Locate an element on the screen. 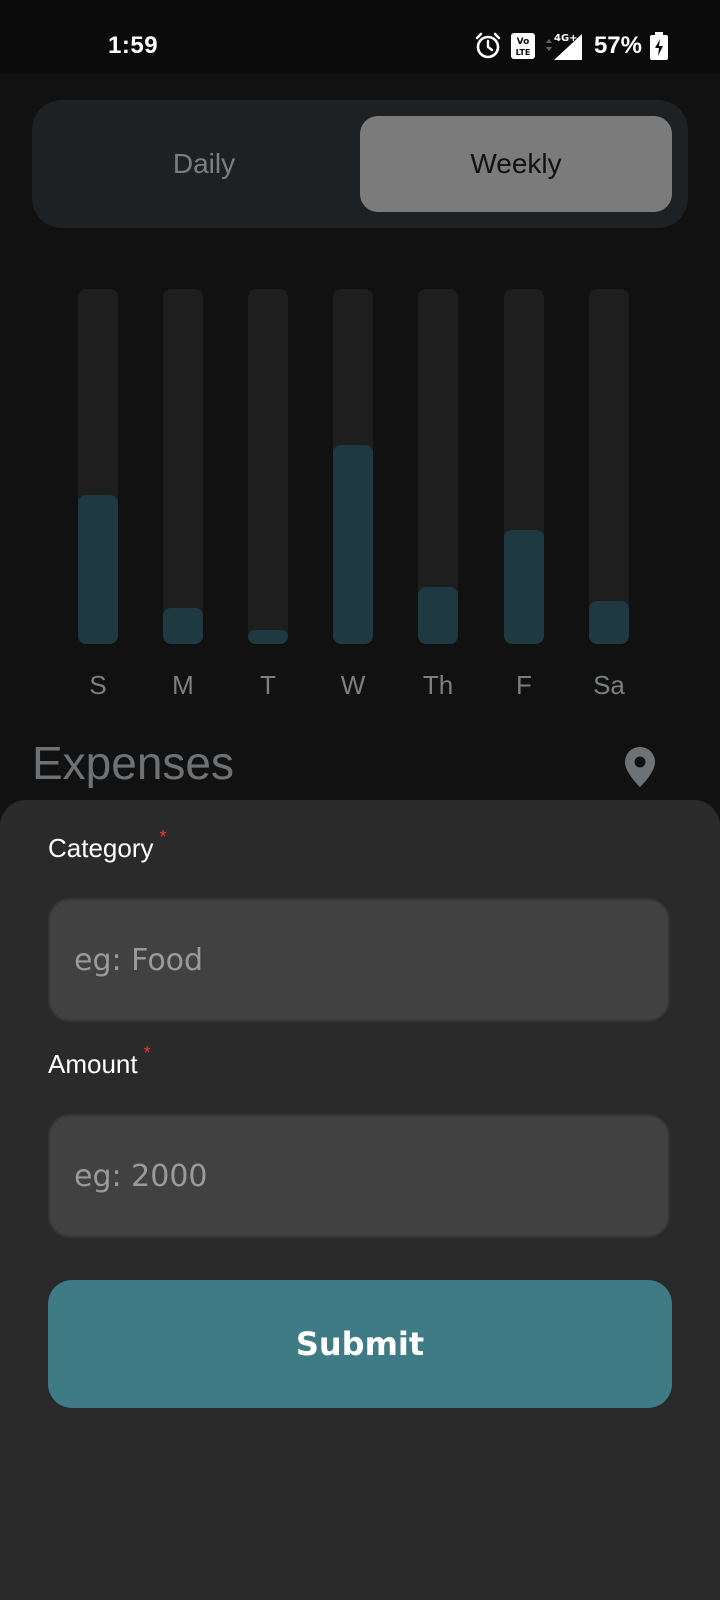 The width and height of the screenshot is (720, 1600). bar-label: Sa is located at coordinates (609, 682).